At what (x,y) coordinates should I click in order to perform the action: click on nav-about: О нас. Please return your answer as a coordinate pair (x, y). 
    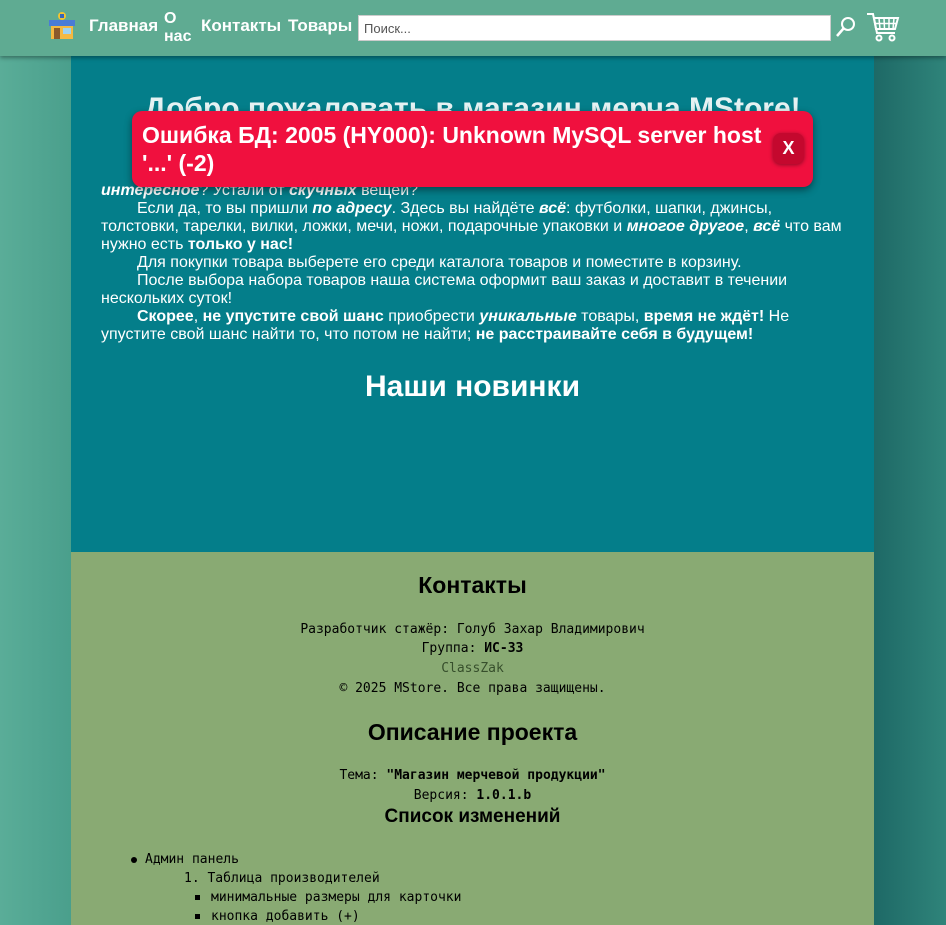
    Looking at the image, I should click on (179, 28).